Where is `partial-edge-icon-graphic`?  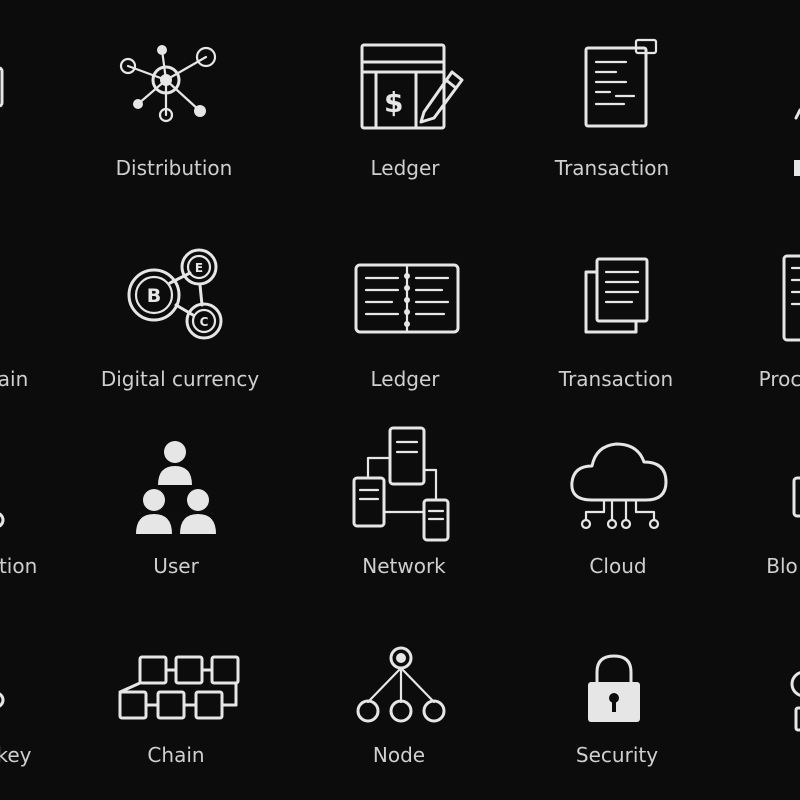 partial-edge-icon-graphic is located at coordinates (795, 701).